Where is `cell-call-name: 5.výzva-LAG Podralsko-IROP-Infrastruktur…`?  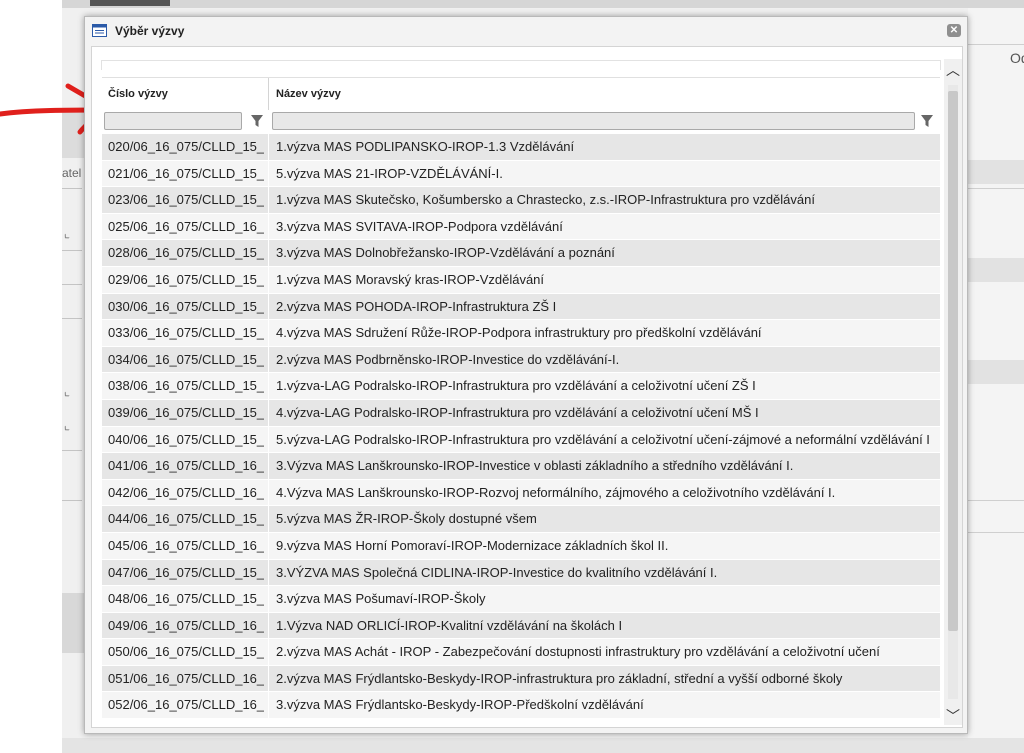
cell-call-name: 5.výzva-LAG Podralsko-IROP-Infrastruktur… is located at coordinates (603, 439).